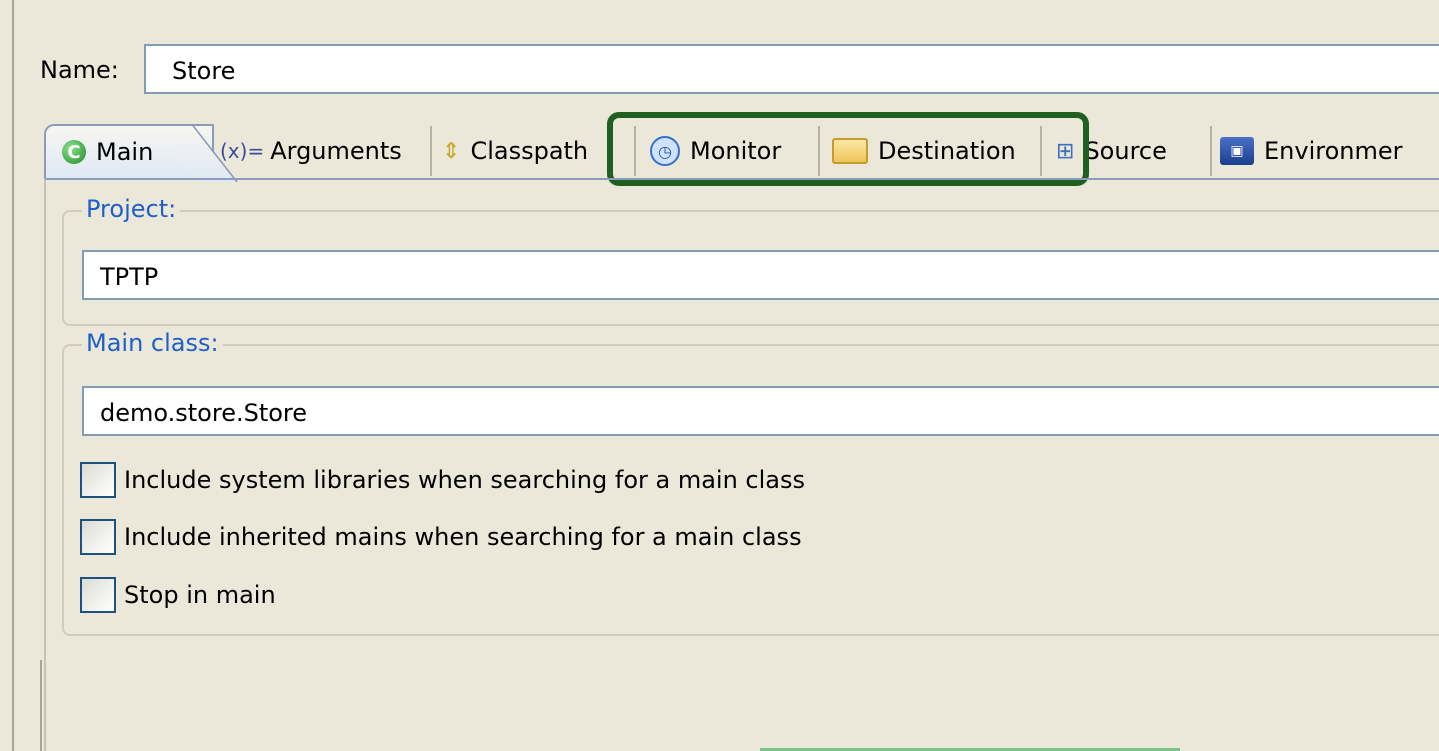  I want to click on tab-arguments: (x)= Arguments, so click(326, 151).